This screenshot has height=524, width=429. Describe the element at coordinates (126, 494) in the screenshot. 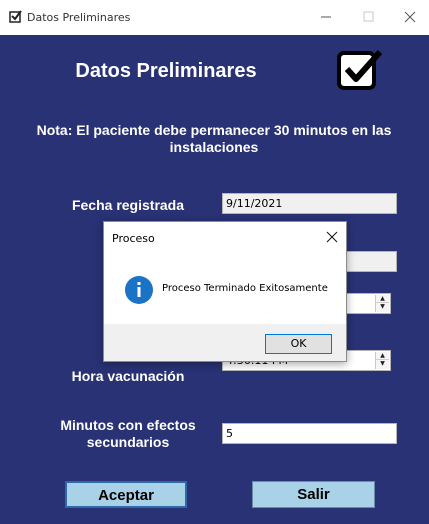

I see `aceptar-button: Aceptar` at that location.